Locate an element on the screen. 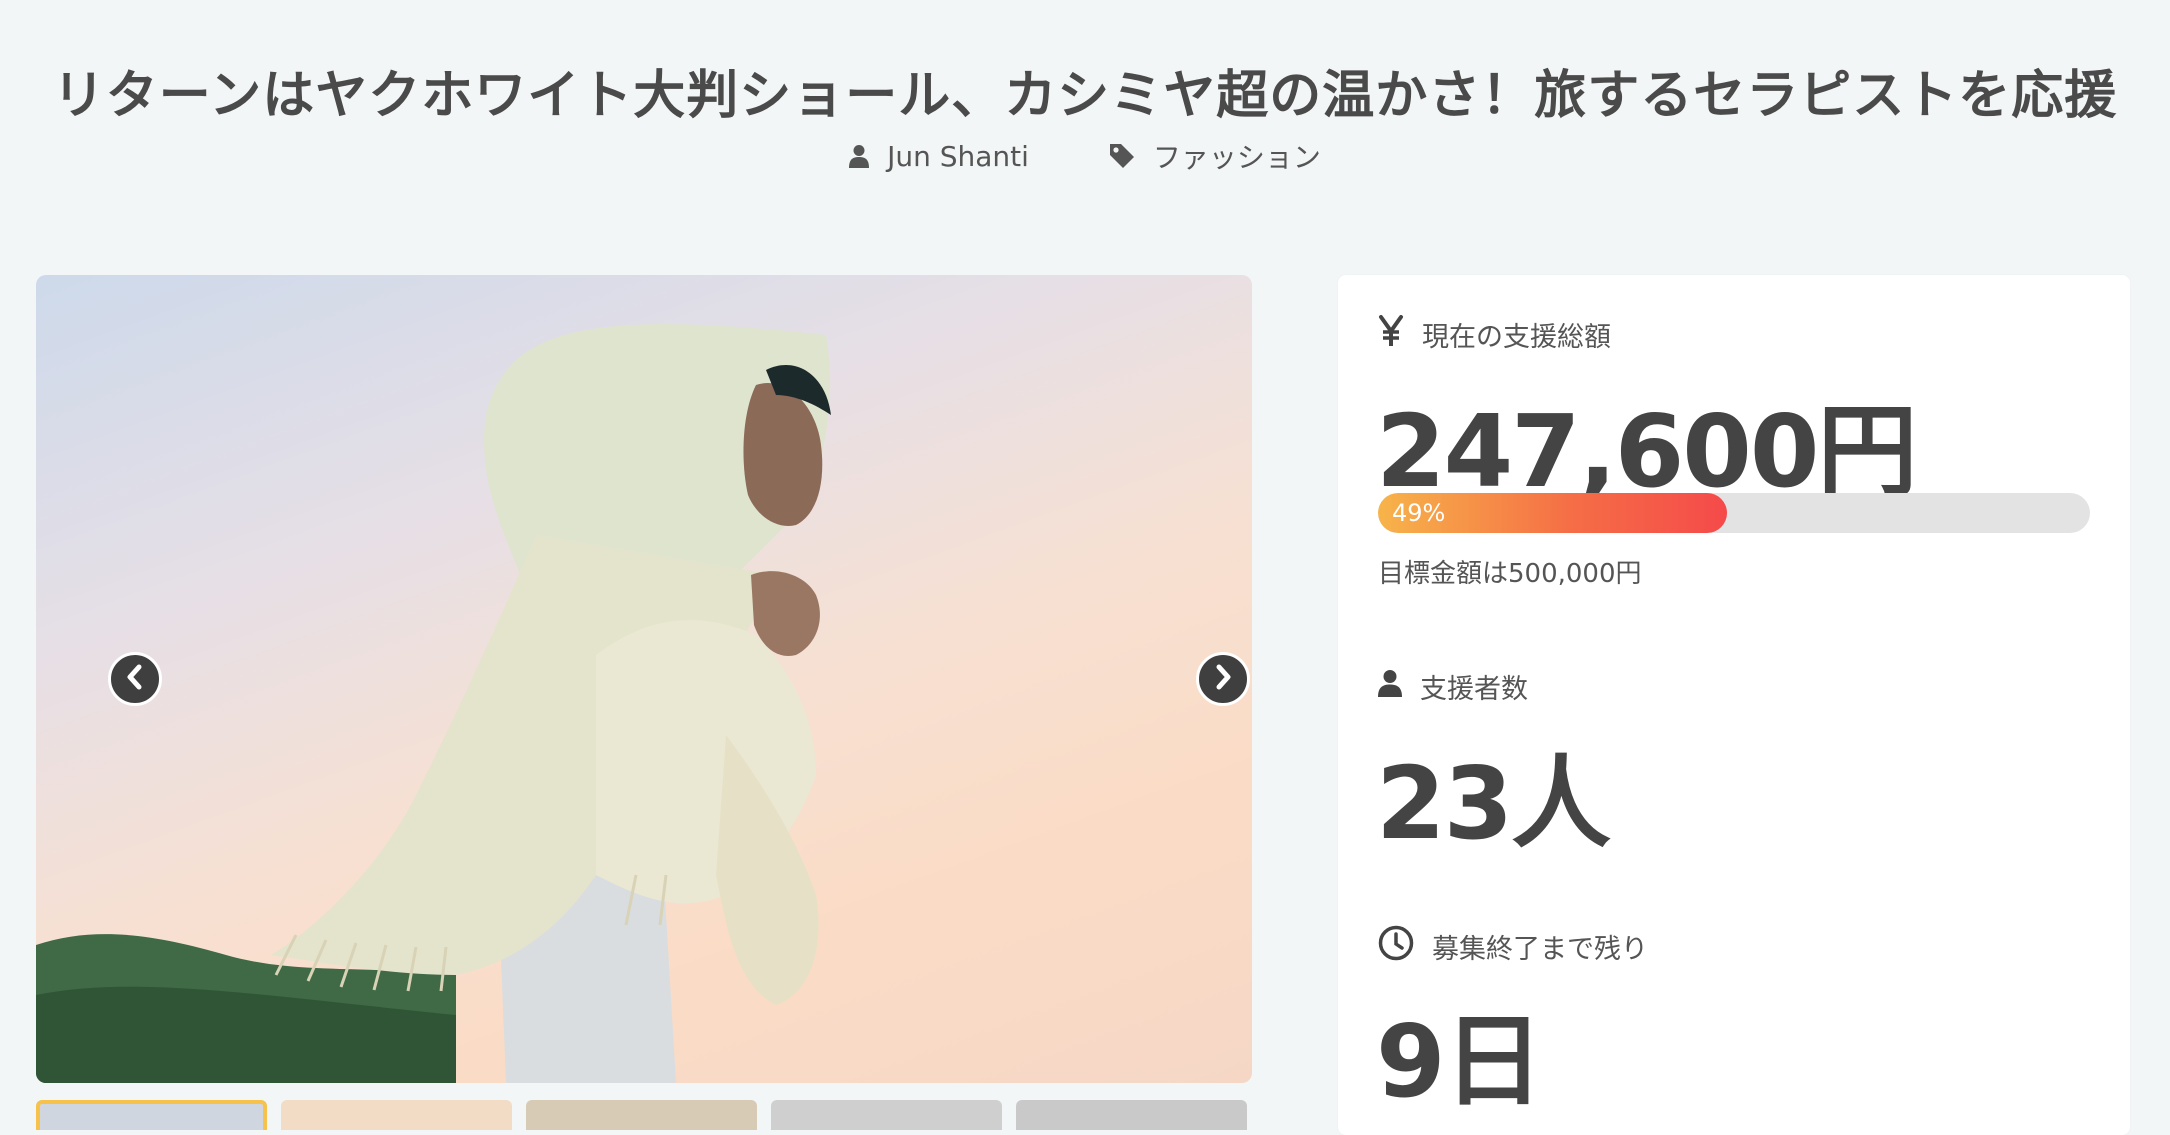 The width and height of the screenshot is (2170, 1135). page-title: リターンはヤクホワイト大判ショール、カシミヤ超の温かさ！旅するセラピストを応援 is located at coordinates (1085, 95).